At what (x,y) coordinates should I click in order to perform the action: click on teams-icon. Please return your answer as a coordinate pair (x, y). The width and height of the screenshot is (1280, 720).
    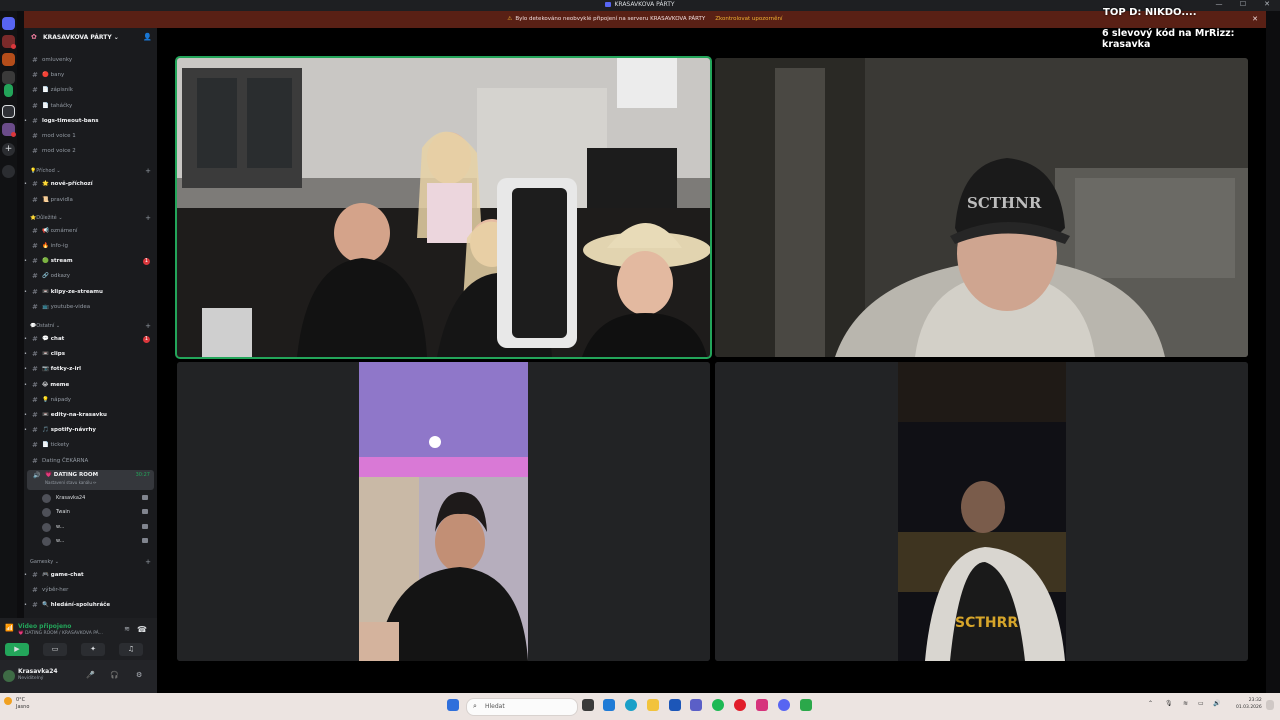
    Looking at the image, I should click on (696, 705).